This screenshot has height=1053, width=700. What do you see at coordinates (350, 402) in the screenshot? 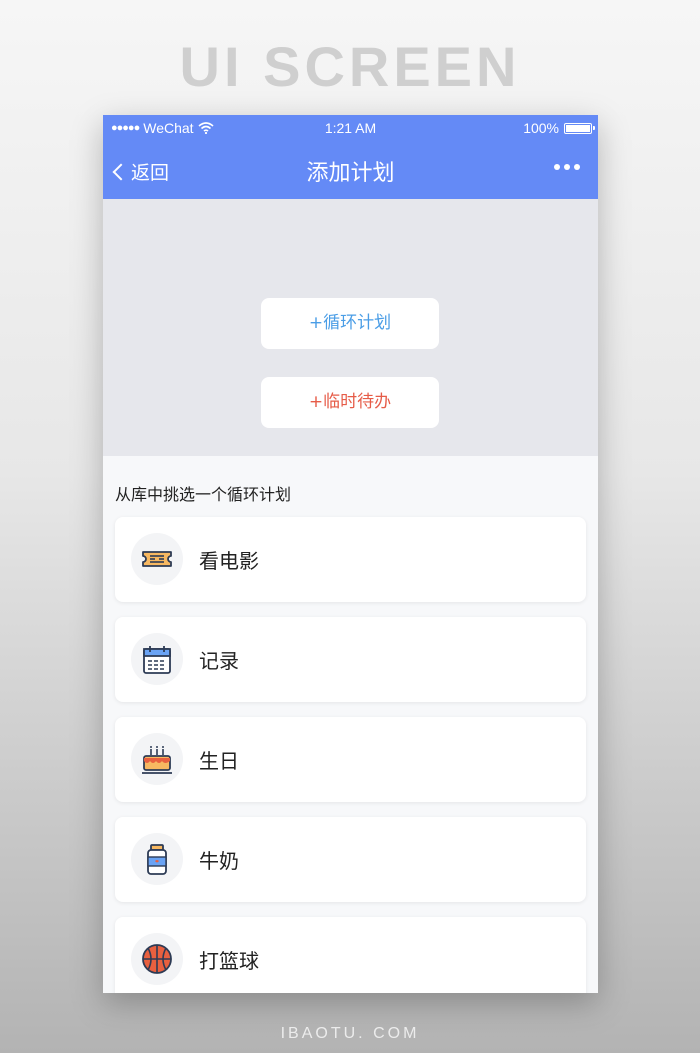
I see `add-todo-button: +临时待办` at bounding box center [350, 402].